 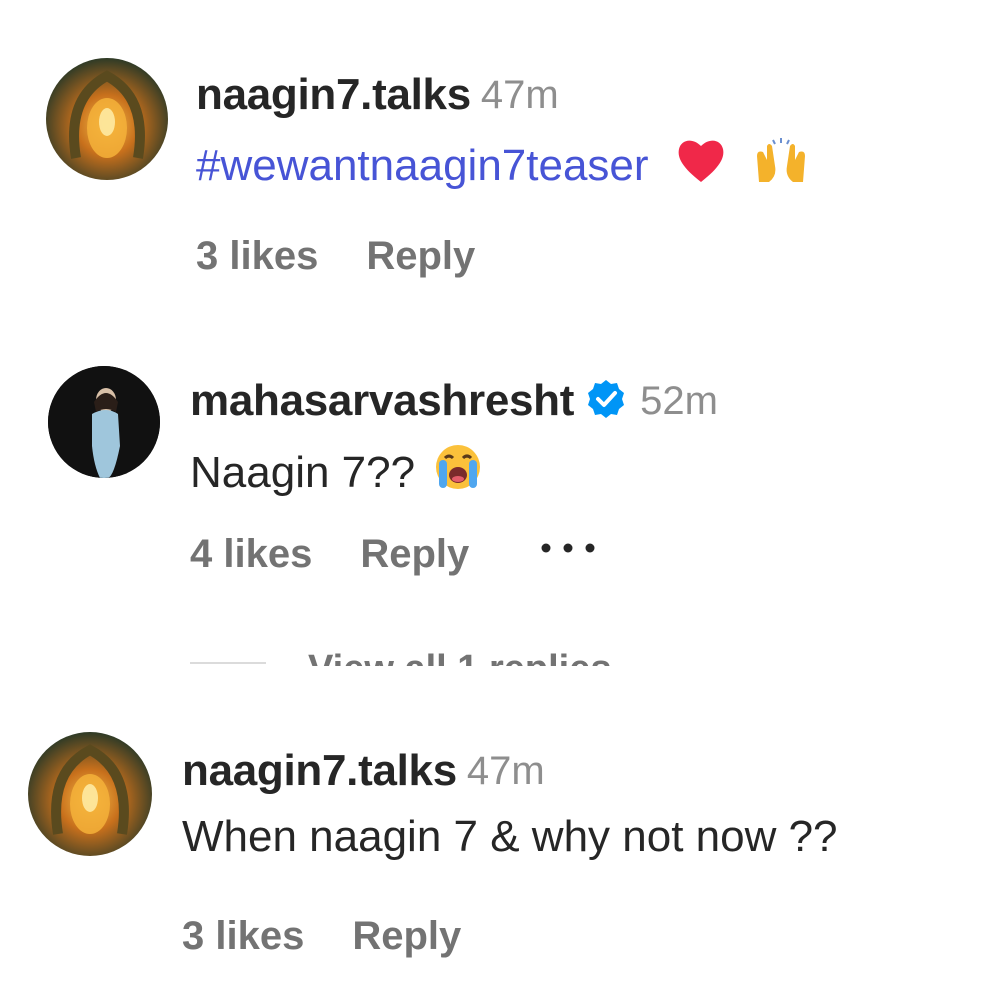 I want to click on comment-text: Naagin 7??, so click(x=303, y=472).